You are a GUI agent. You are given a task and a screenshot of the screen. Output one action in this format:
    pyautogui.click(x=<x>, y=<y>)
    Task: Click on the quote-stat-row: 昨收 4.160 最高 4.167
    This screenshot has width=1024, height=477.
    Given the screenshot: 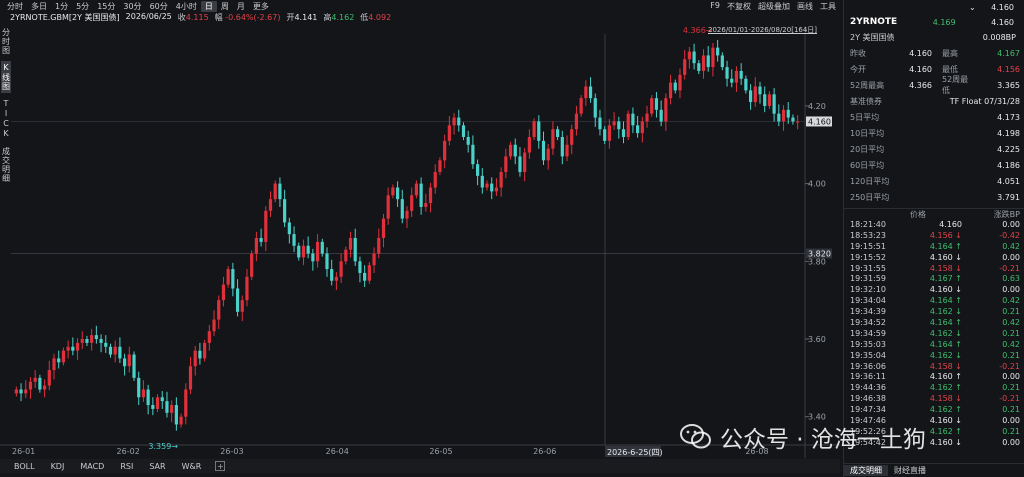 What is the action you would take?
    pyautogui.click(x=934, y=53)
    